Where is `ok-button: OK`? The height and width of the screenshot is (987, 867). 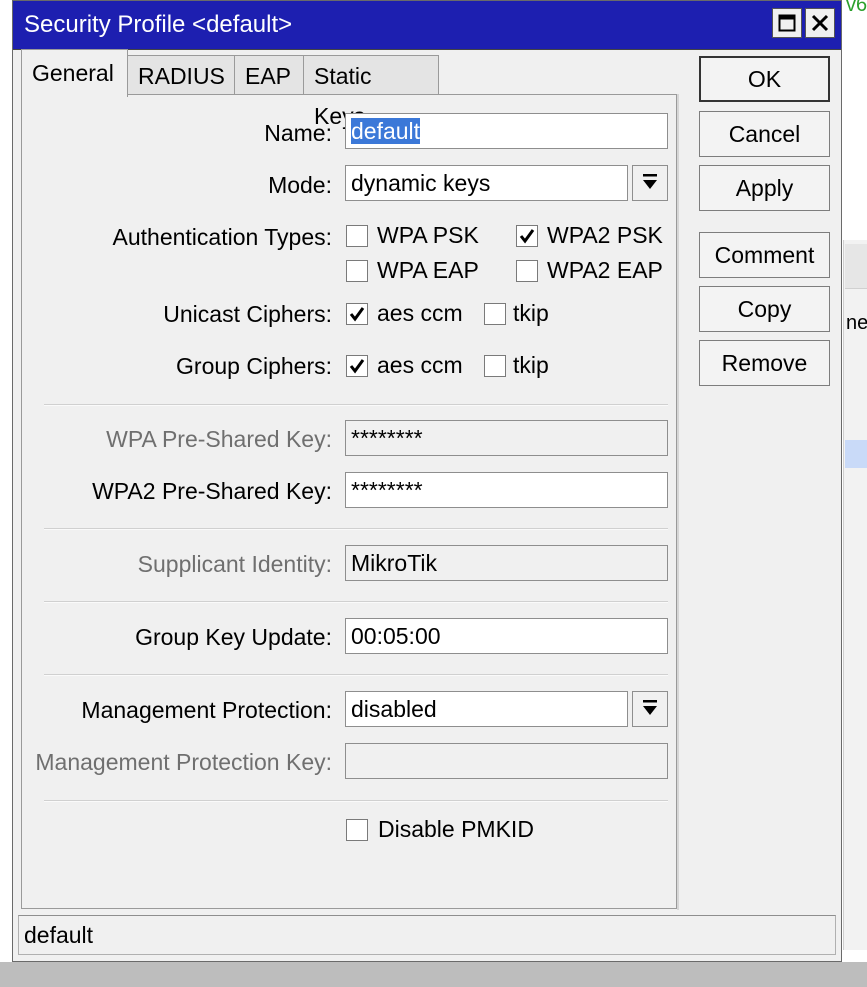
ok-button: OK is located at coordinates (764, 79).